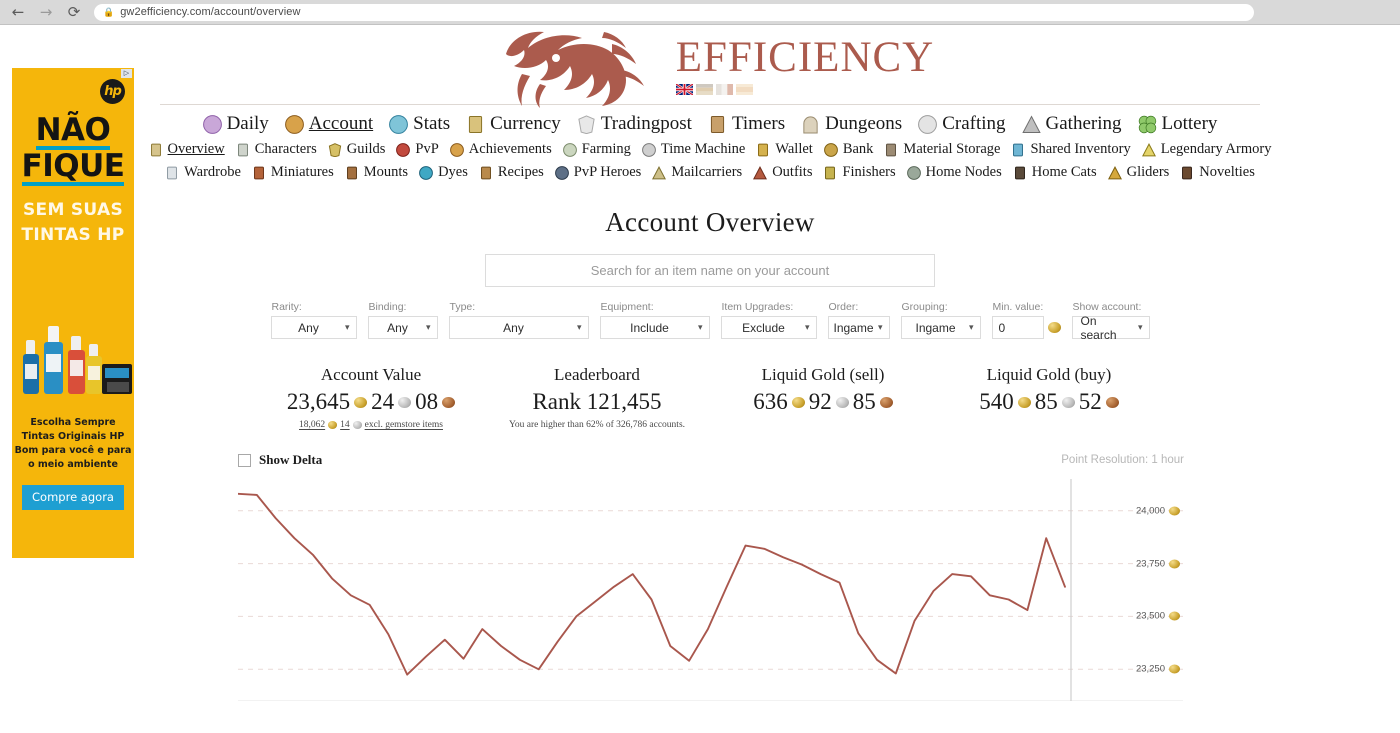 This screenshot has height=733, width=1400. Describe the element at coordinates (126, 73) in the screenshot. I see `adchoices-icon: ▷` at that location.